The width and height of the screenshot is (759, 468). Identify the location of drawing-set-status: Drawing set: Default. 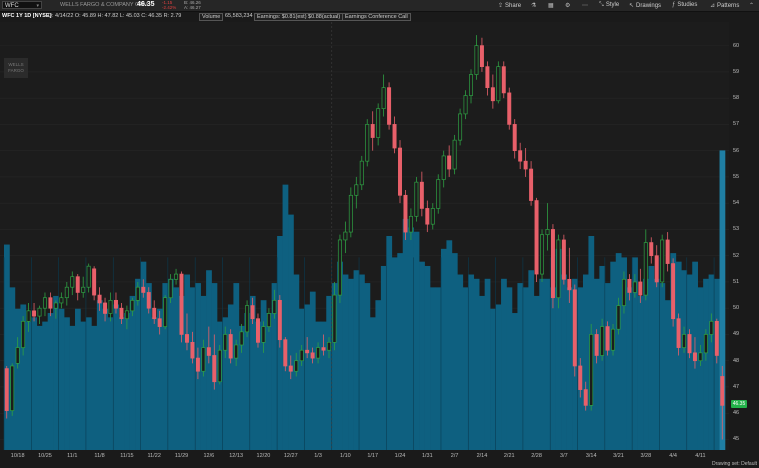
(734, 464).